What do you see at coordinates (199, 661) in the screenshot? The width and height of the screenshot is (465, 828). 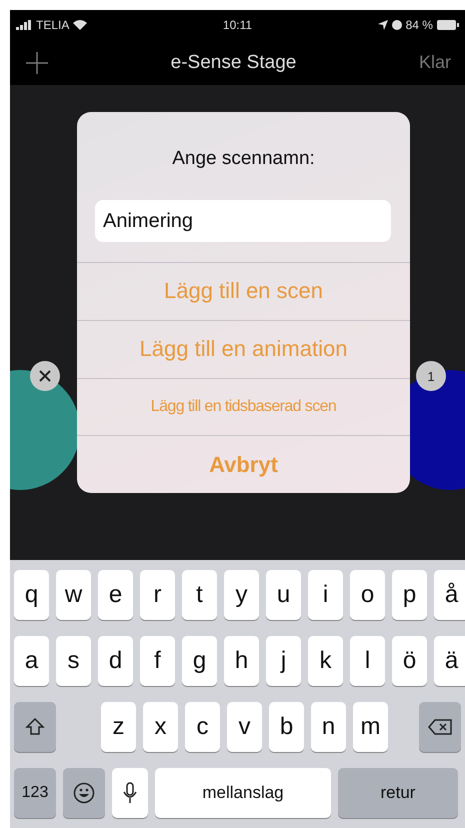 I see `key: g` at bounding box center [199, 661].